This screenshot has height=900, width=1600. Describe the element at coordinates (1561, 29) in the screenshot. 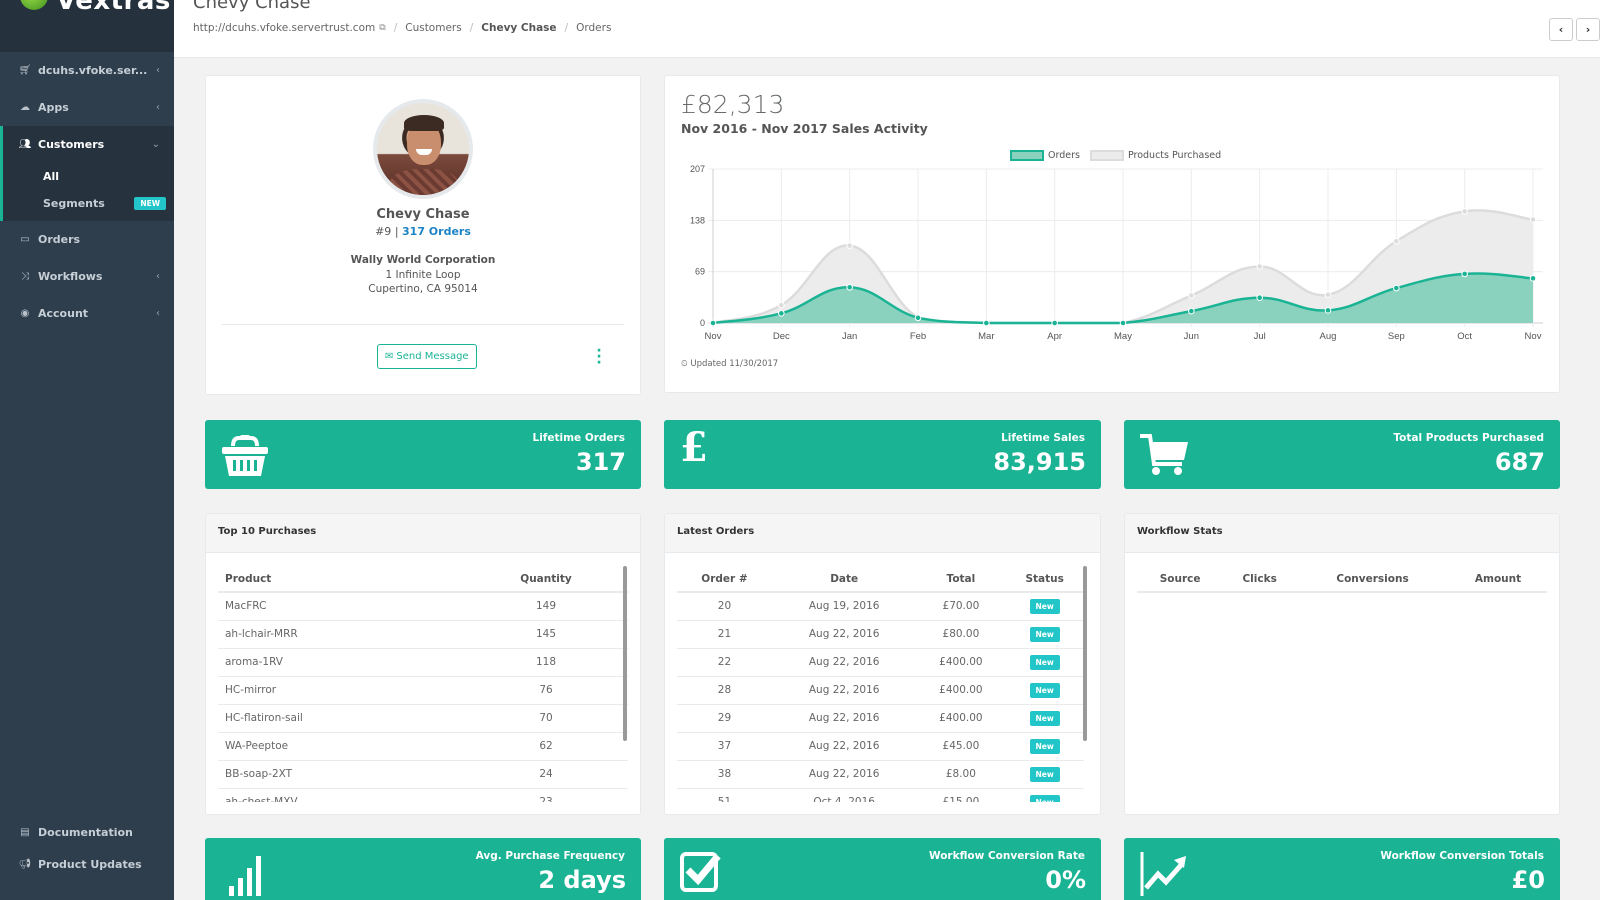

I see `previous-button: ‹` at that location.